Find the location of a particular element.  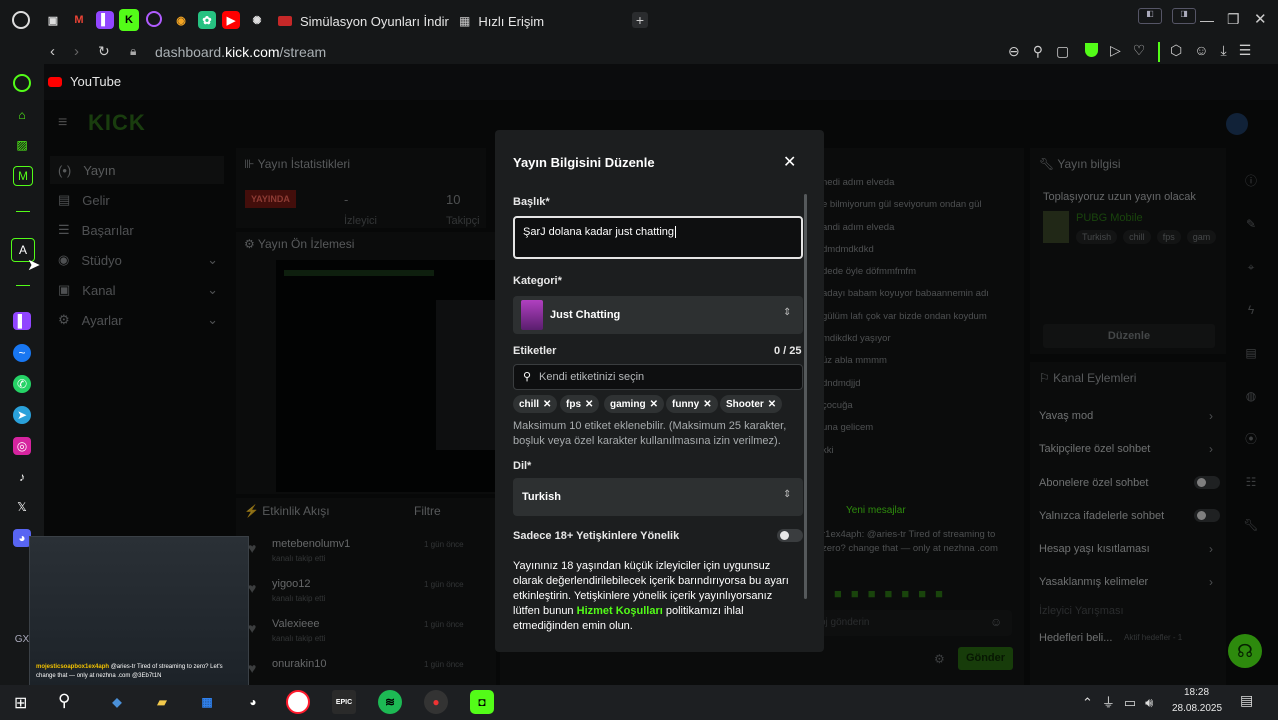

tag-chip-chill: chill ✕ is located at coordinates (535, 404).